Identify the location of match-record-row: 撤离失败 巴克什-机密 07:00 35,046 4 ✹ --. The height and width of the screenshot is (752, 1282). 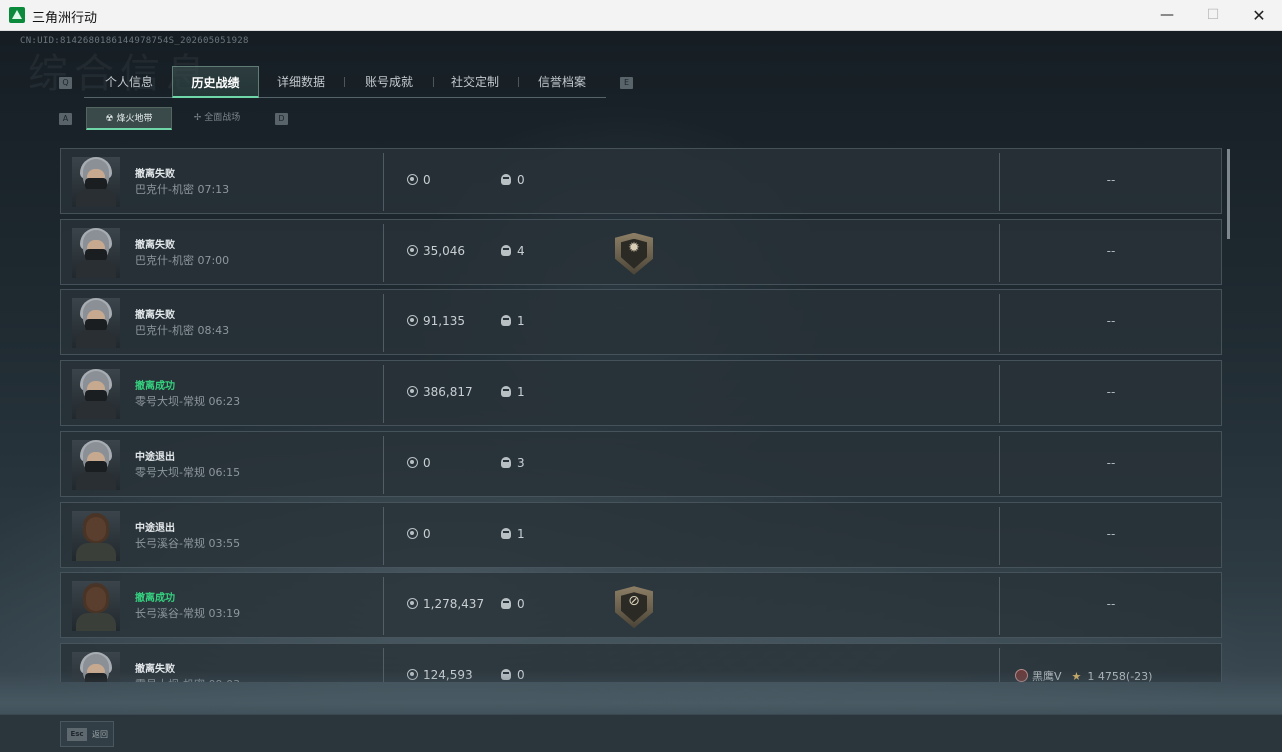
(641, 251).